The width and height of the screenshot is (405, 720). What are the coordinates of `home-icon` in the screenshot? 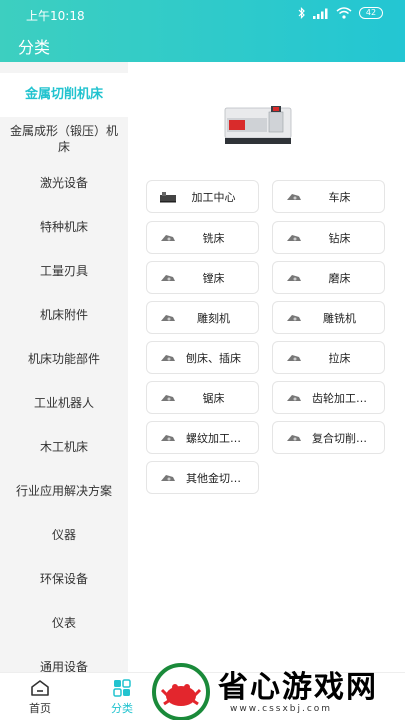 It's located at (40, 688).